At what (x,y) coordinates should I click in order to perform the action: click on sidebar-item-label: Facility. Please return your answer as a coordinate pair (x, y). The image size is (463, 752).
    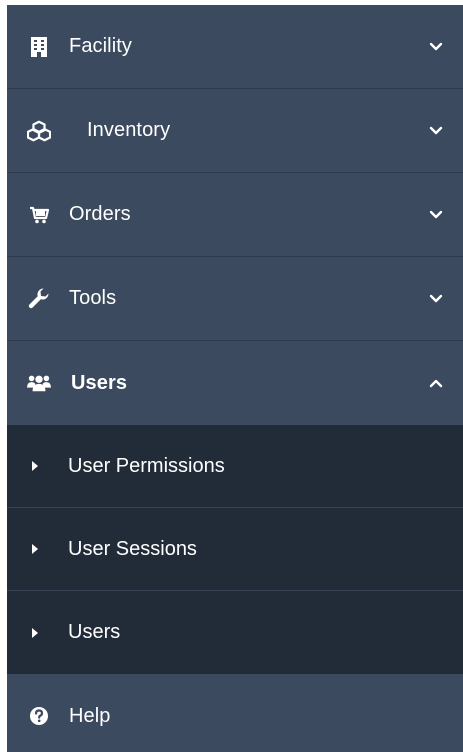
    Looking at the image, I should click on (101, 46).